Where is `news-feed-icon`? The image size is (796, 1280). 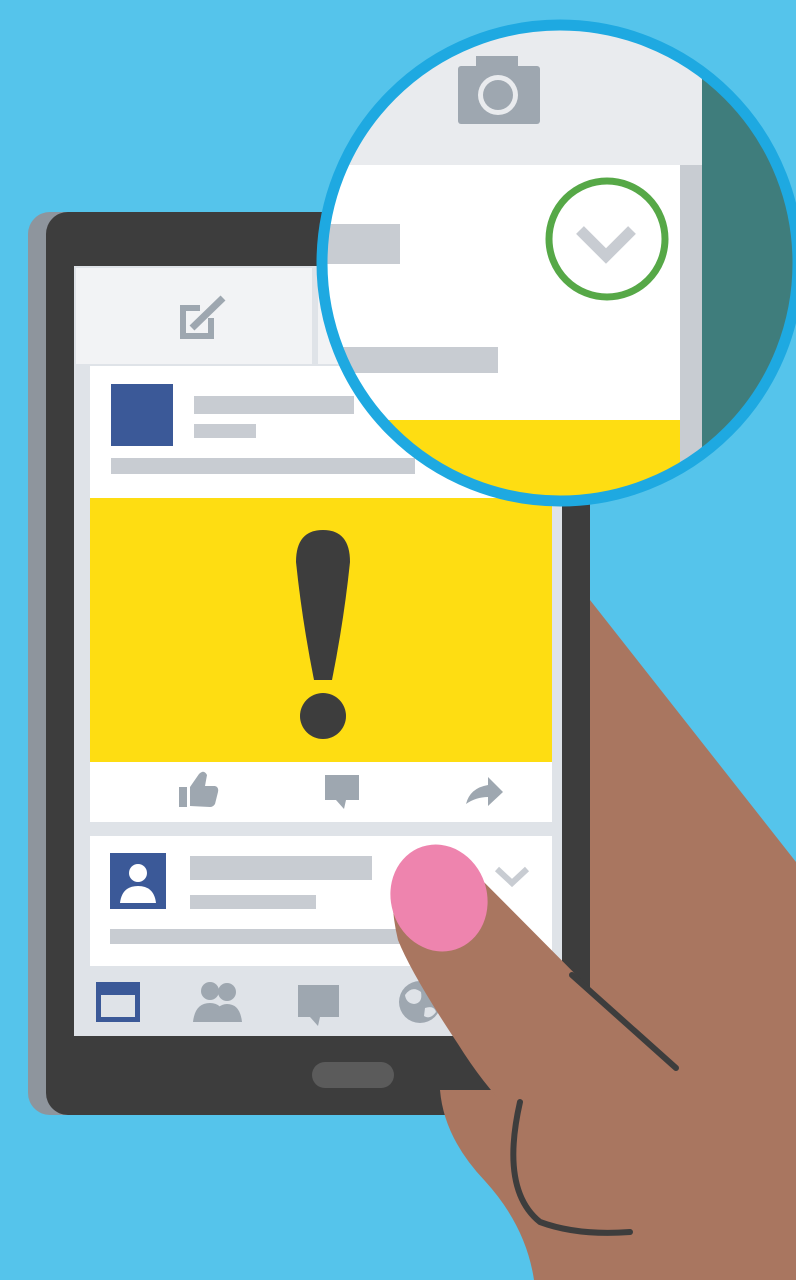
news-feed-icon is located at coordinates (118, 1002).